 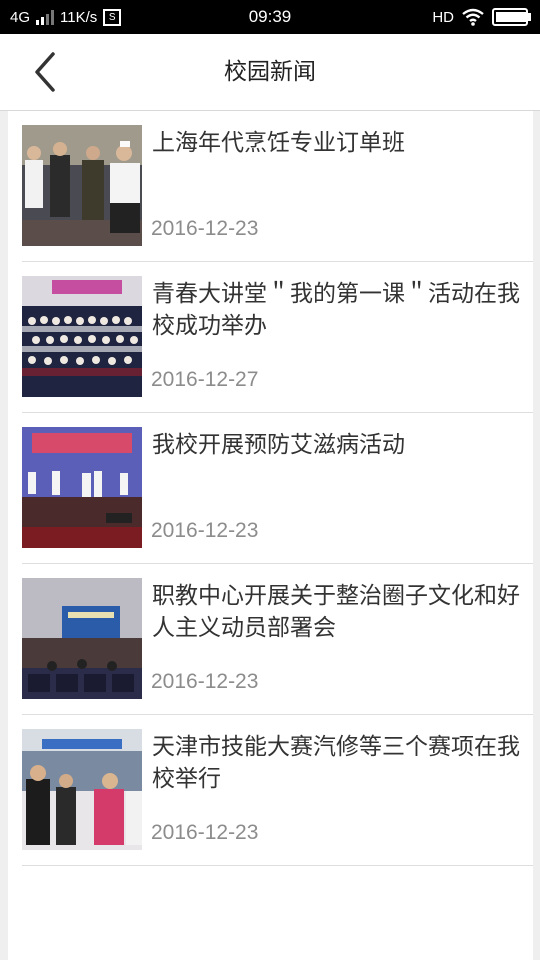 I want to click on photo-stage-image, so click(x=82, y=487).